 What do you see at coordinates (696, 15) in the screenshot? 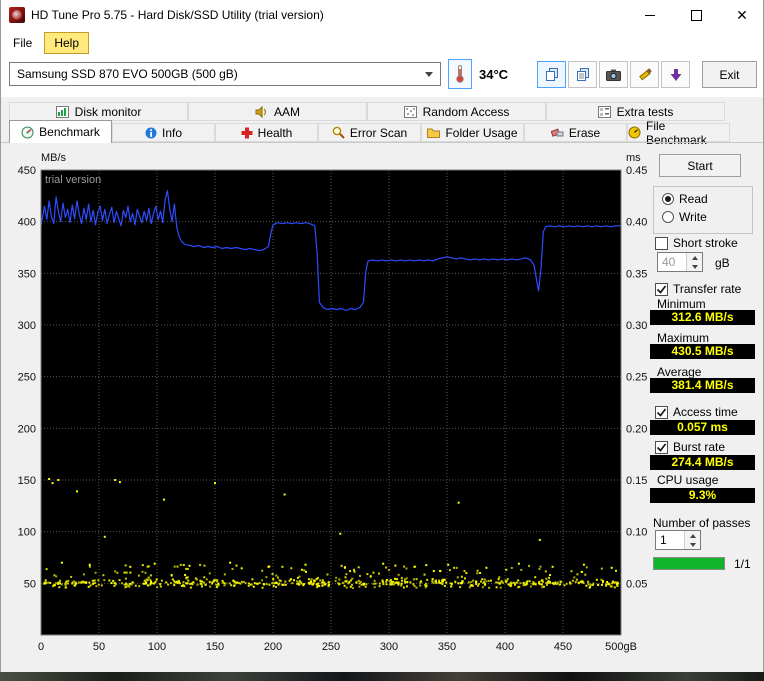
I see `maximize-button` at bounding box center [696, 15].